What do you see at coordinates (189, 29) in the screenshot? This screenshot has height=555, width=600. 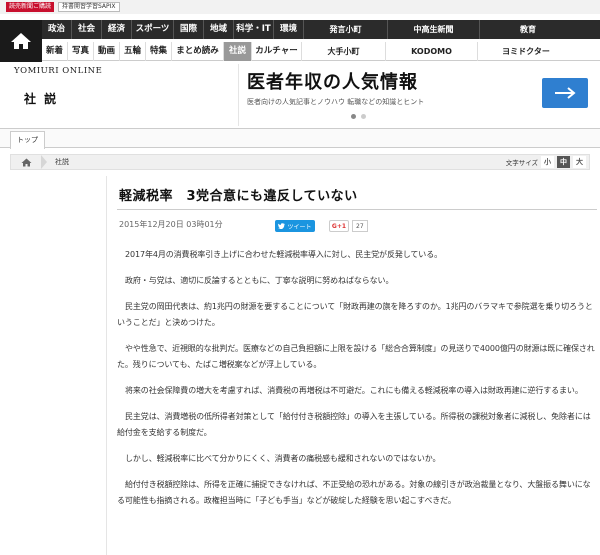 I see `nav-item-world: 国際` at bounding box center [189, 29].